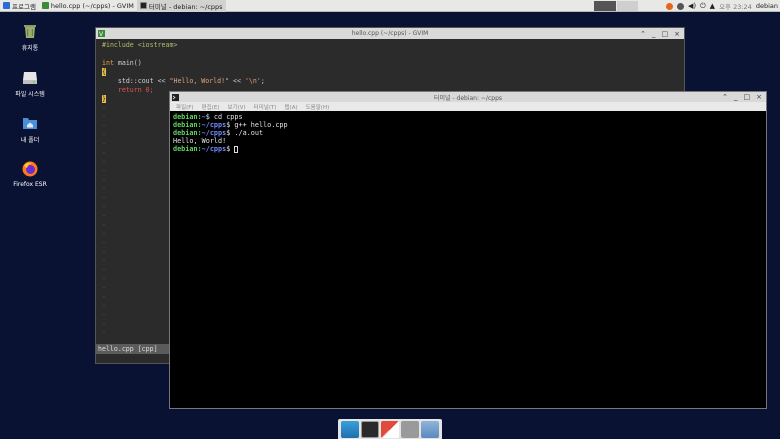  Describe the element at coordinates (208, 117) in the screenshot. I see `terminal-line: debian:~$ cd cpps` at that location.